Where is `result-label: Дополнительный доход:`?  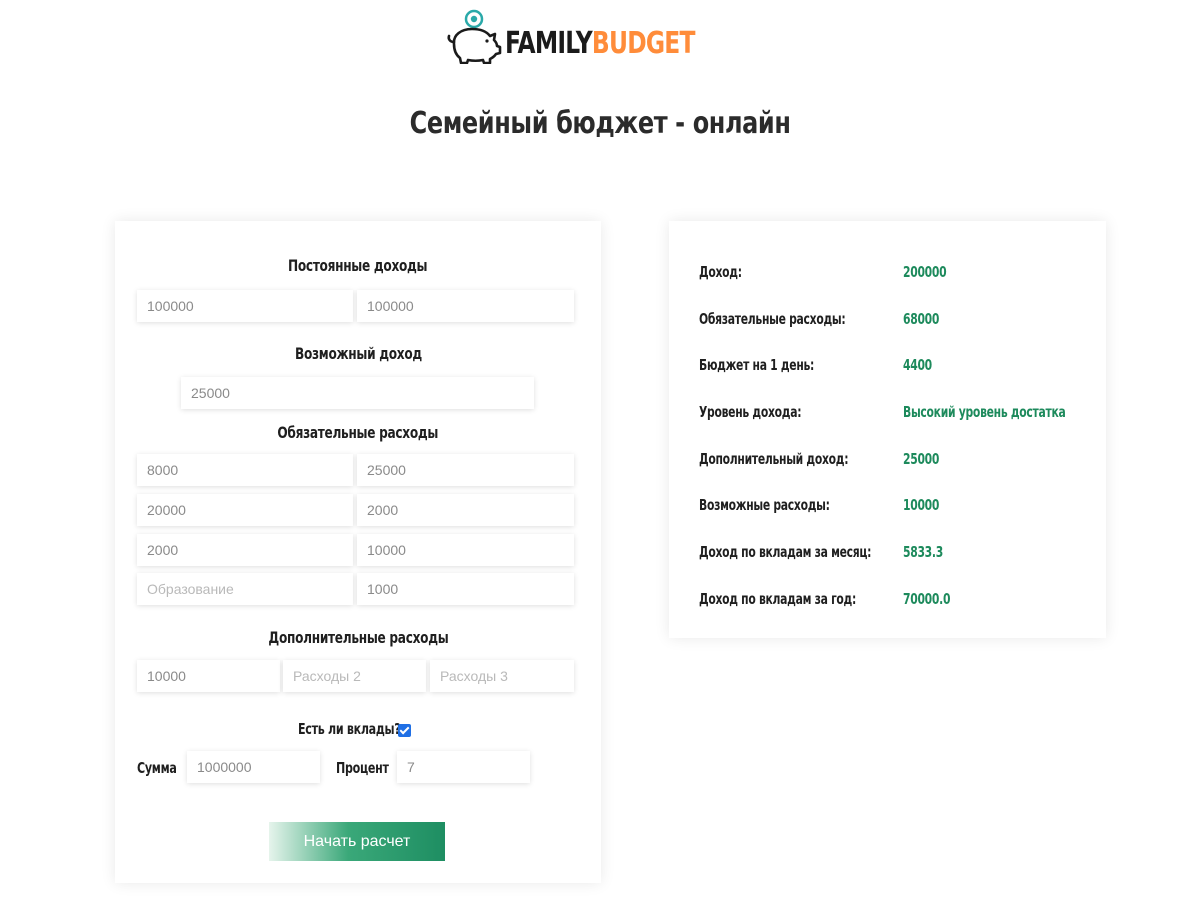 result-label: Дополнительный доход: is located at coordinates (774, 459).